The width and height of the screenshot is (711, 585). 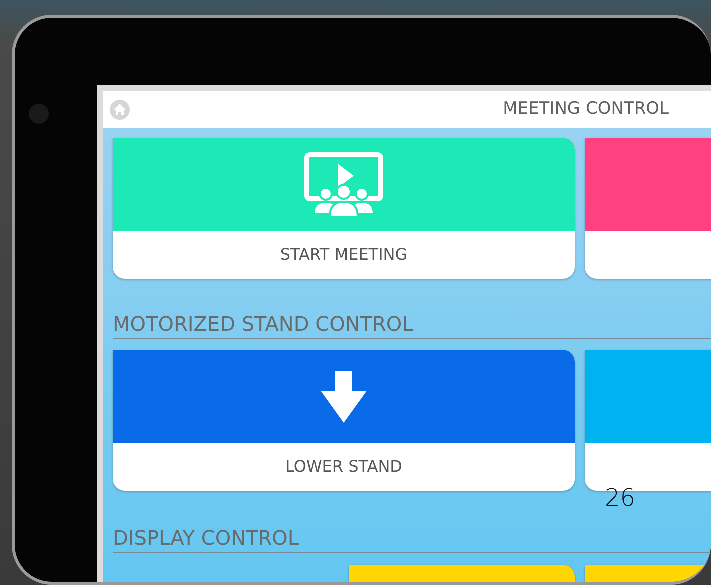 What do you see at coordinates (344, 255) in the screenshot?
I see `tile-label: START MEETING` at bounding box center [344, 255].